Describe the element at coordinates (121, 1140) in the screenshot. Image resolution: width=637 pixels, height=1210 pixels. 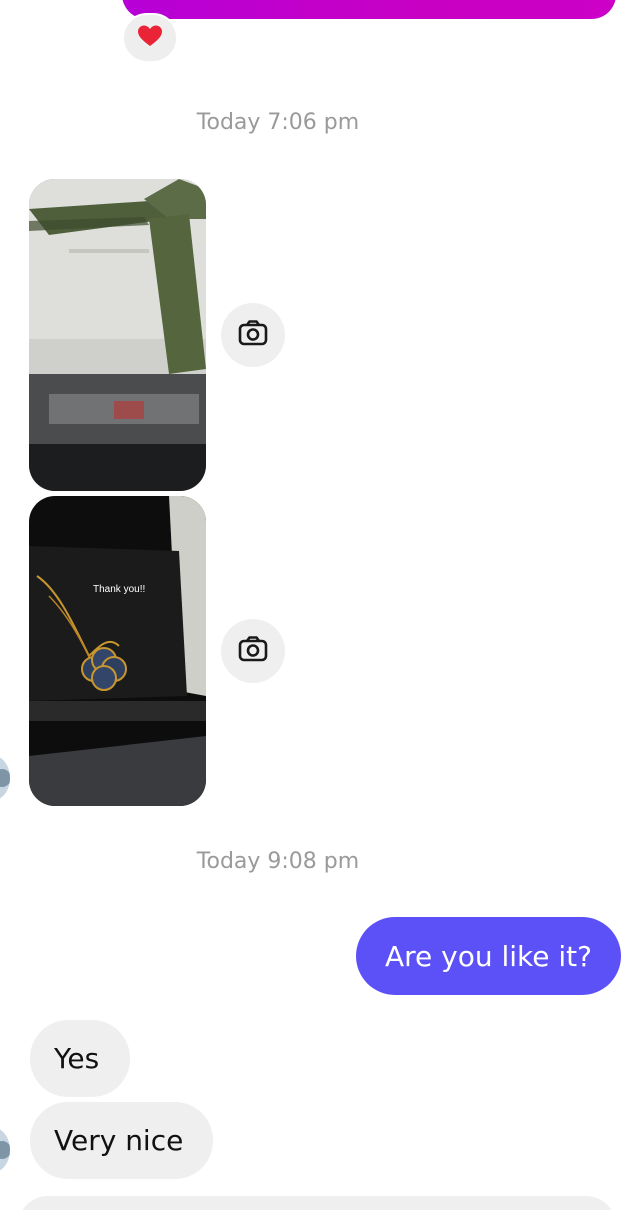
I see `incoming-message-bubble: Very nice` at that location.